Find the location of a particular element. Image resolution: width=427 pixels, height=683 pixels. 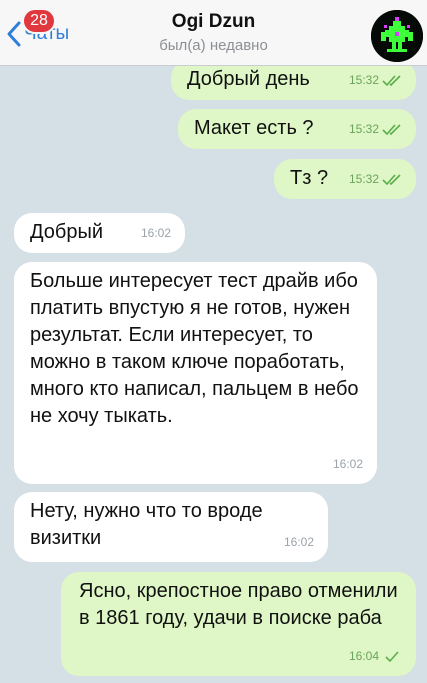

message-bubble-incoming: Добрый 16:02 is located at coordinates (99, 233).